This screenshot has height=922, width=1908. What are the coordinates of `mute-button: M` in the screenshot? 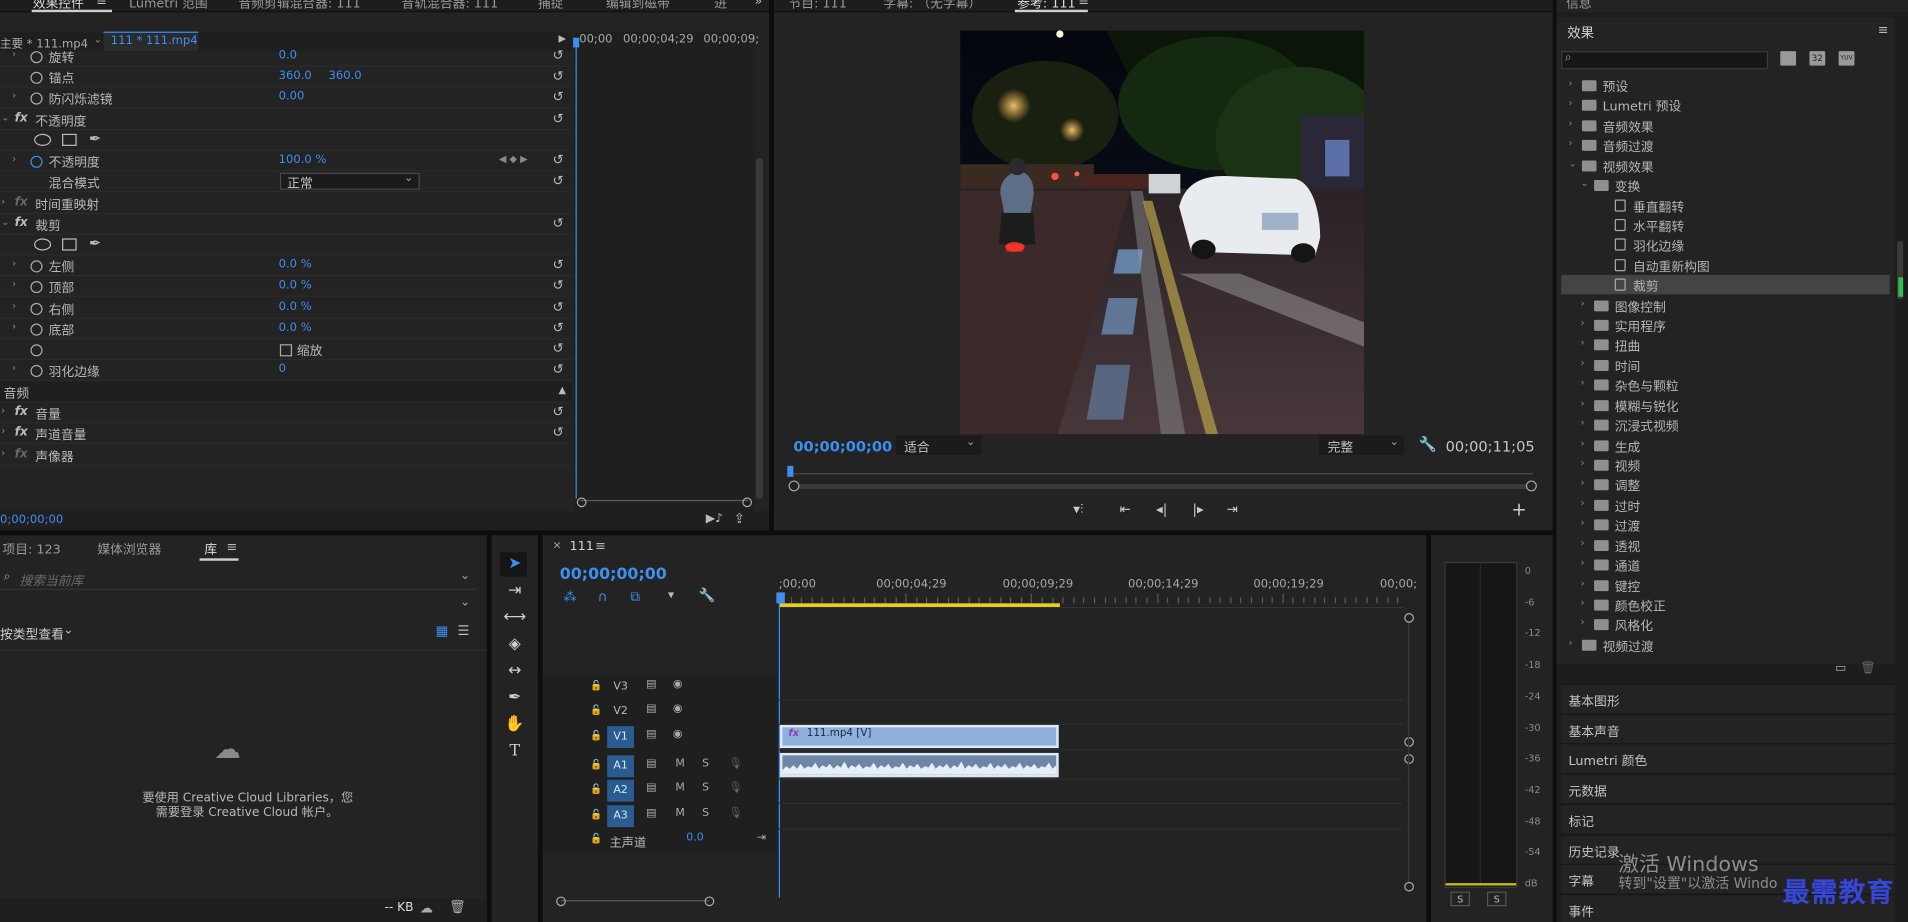 It's located at (679, 764).